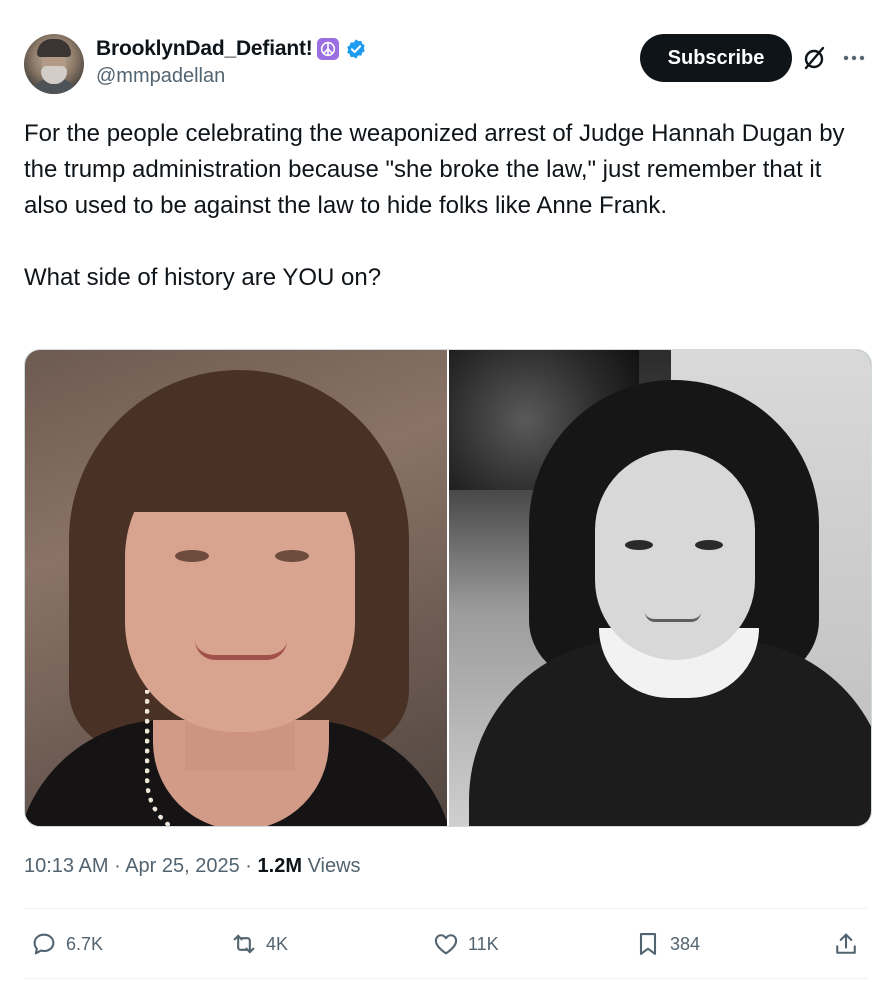 Image resolution: width=888 pixels, height=982 pixels. I want to click on bookmark-icon, so click(648, 944).